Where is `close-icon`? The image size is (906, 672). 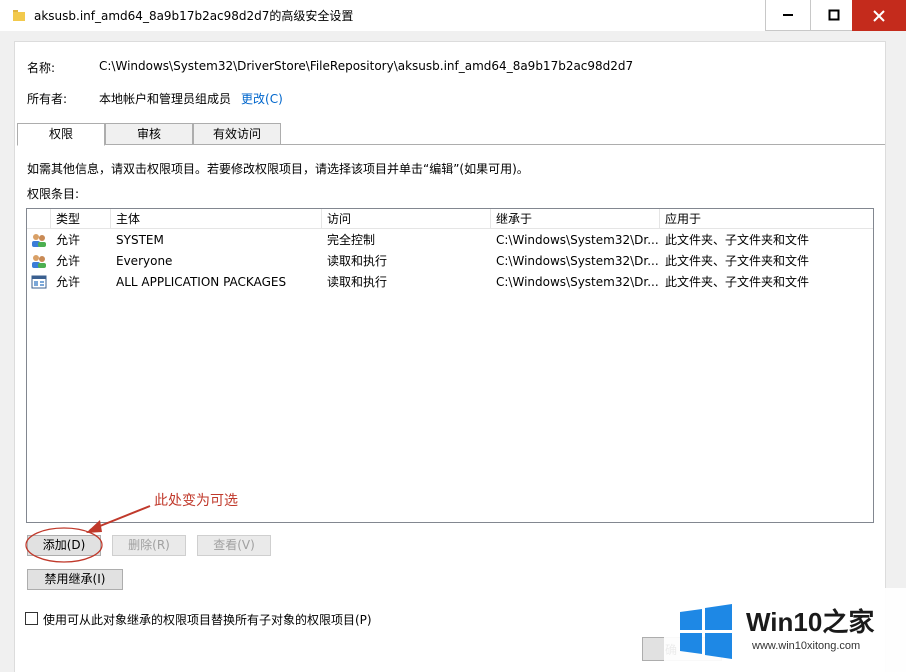 close-icon is located at coordinates (879, 15).